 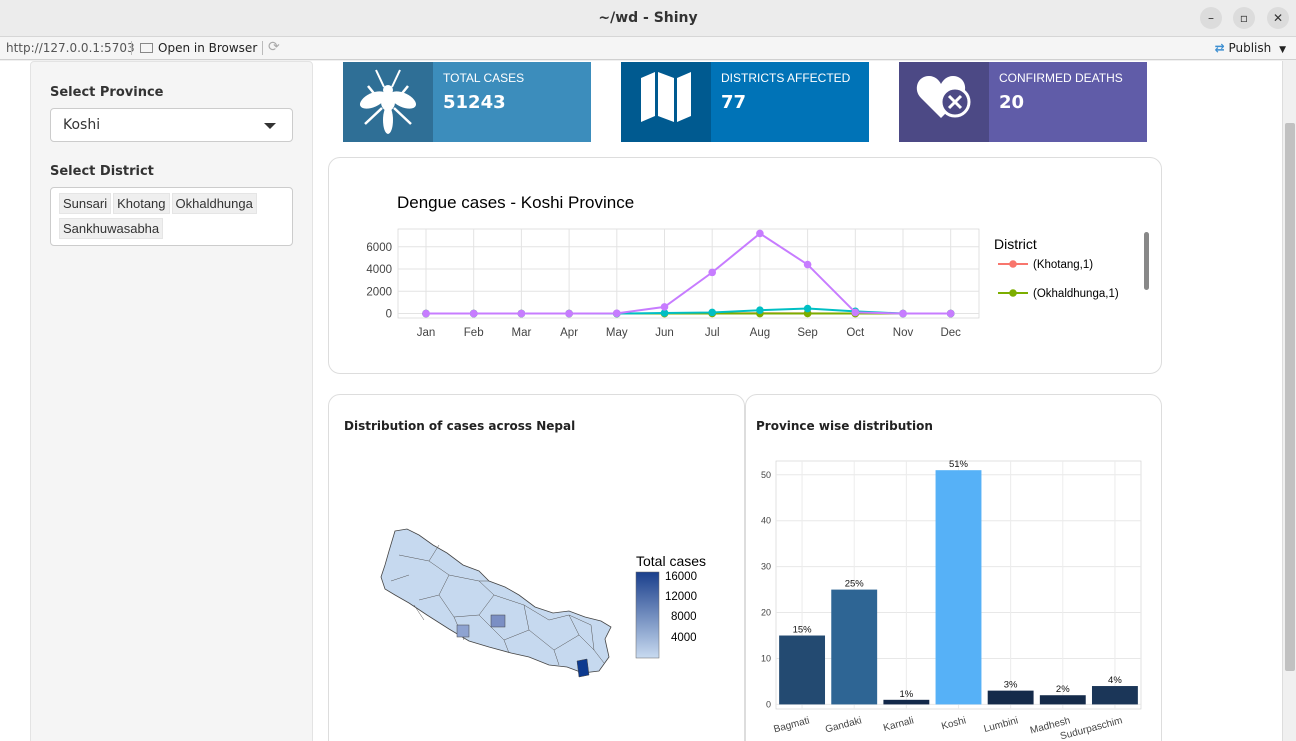 What do you see at coordinates (1012, 102) in the screenshot?
I see `confirmed-deaths-value: 20` at bounding box center [1012, 102].